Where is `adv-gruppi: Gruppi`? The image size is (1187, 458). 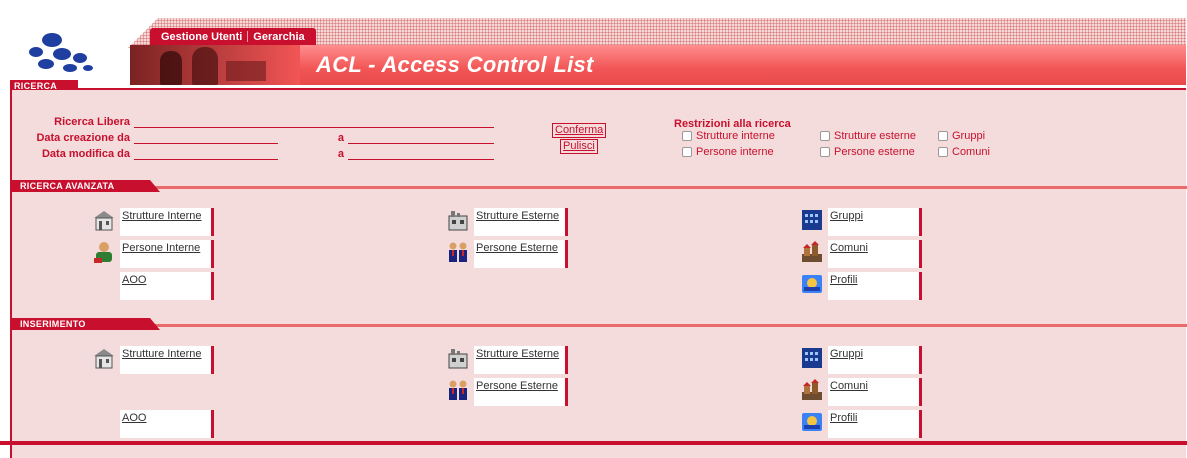
adv-gruppi: Gruppi is located at coordinates (861, 222).